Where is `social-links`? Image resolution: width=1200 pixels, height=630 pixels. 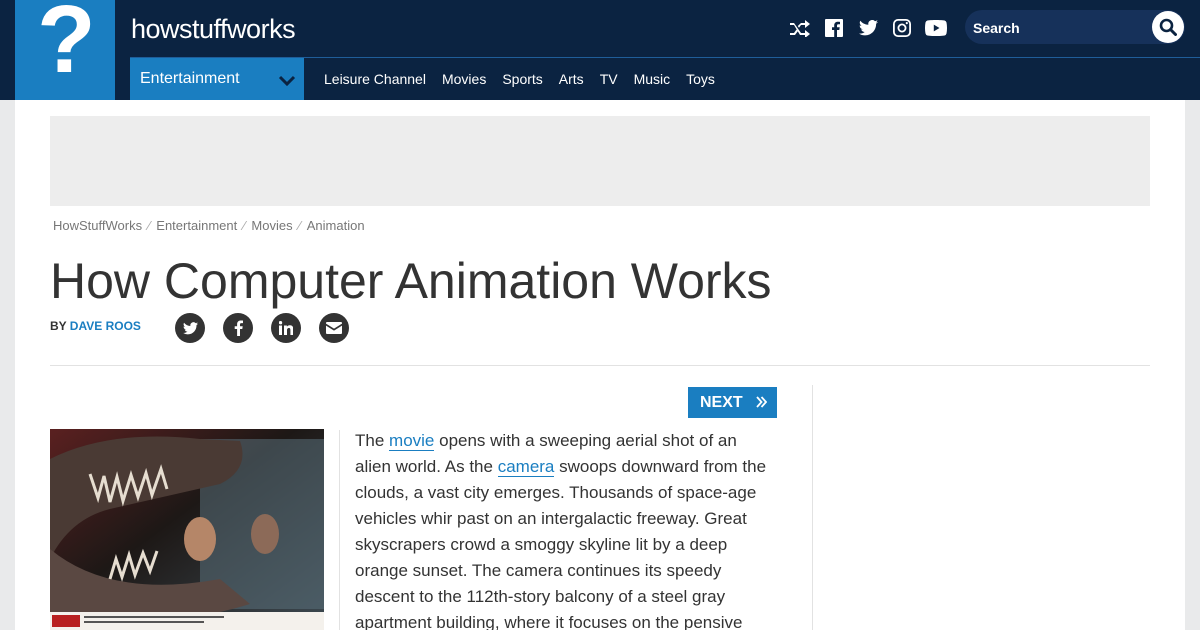
social-links is located at coordinates (868, 28).